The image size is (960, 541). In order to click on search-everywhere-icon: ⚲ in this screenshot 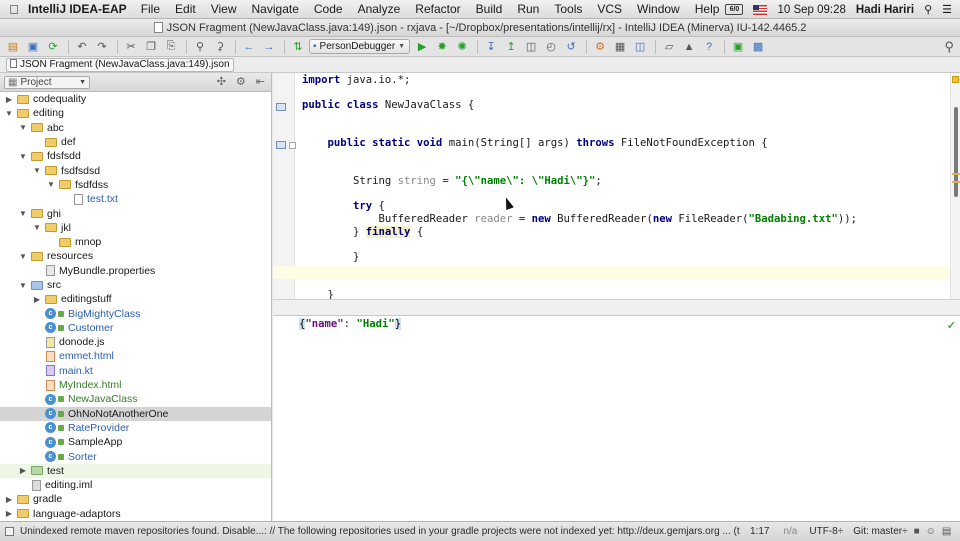, I will do `click(949, 47)`.